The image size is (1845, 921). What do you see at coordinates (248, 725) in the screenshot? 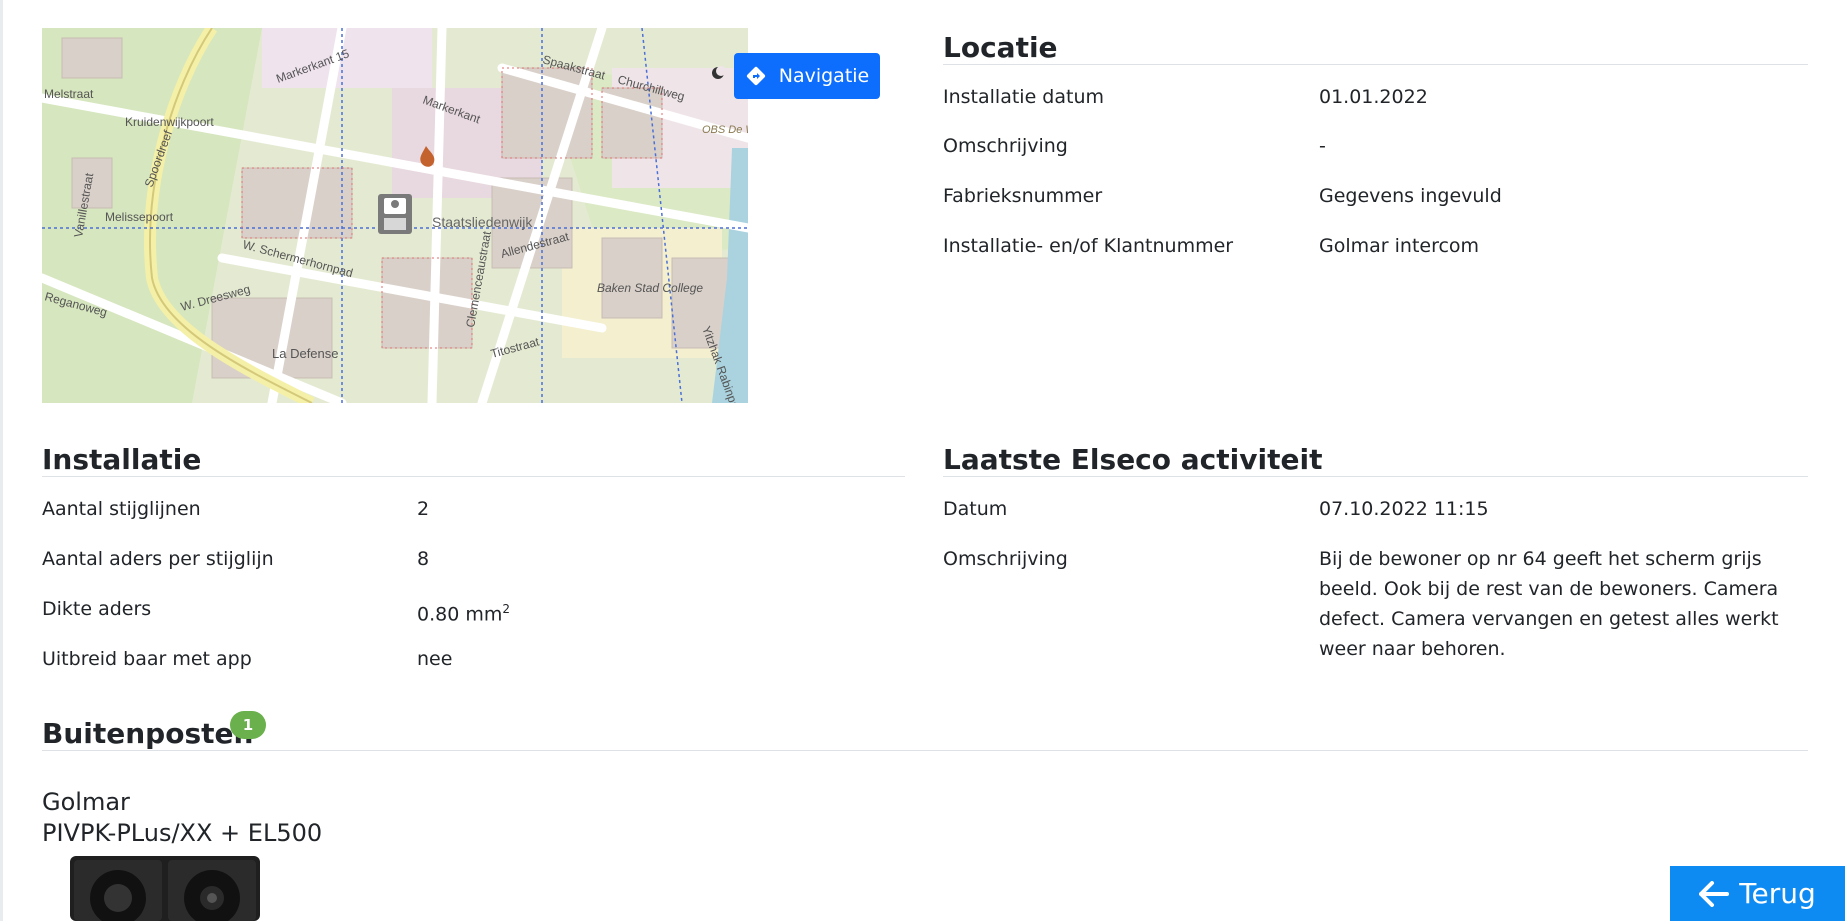
I see `buitenposten-count-badge: 1` at bounding box center [248, 725].